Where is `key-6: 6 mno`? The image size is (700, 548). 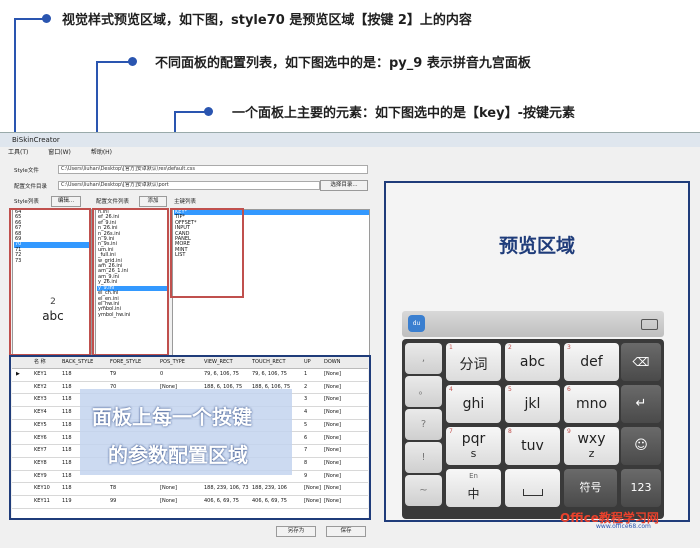
key-6: 6 mno is located at coordinates (591, 404).